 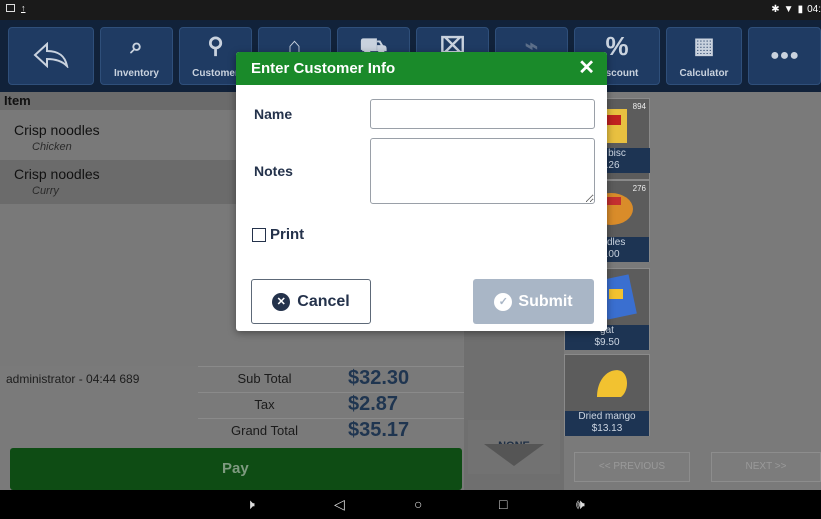 What do you see at coordinates (10, 8) in the screenshot?
I see `screenshot-icon` at bounding box center [10, 8].